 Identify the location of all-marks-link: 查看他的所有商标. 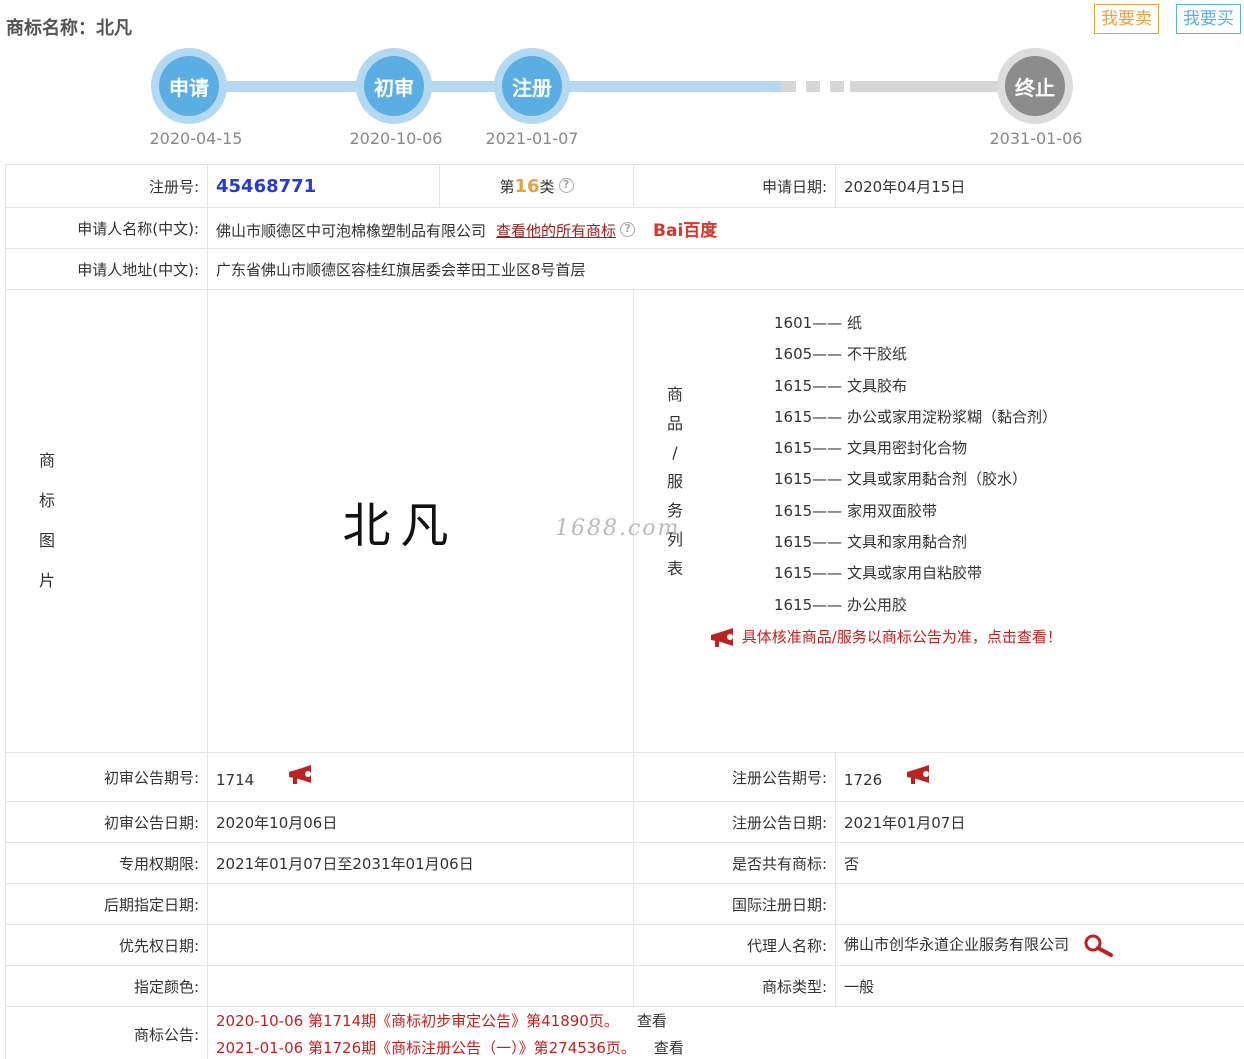
(556, 231).